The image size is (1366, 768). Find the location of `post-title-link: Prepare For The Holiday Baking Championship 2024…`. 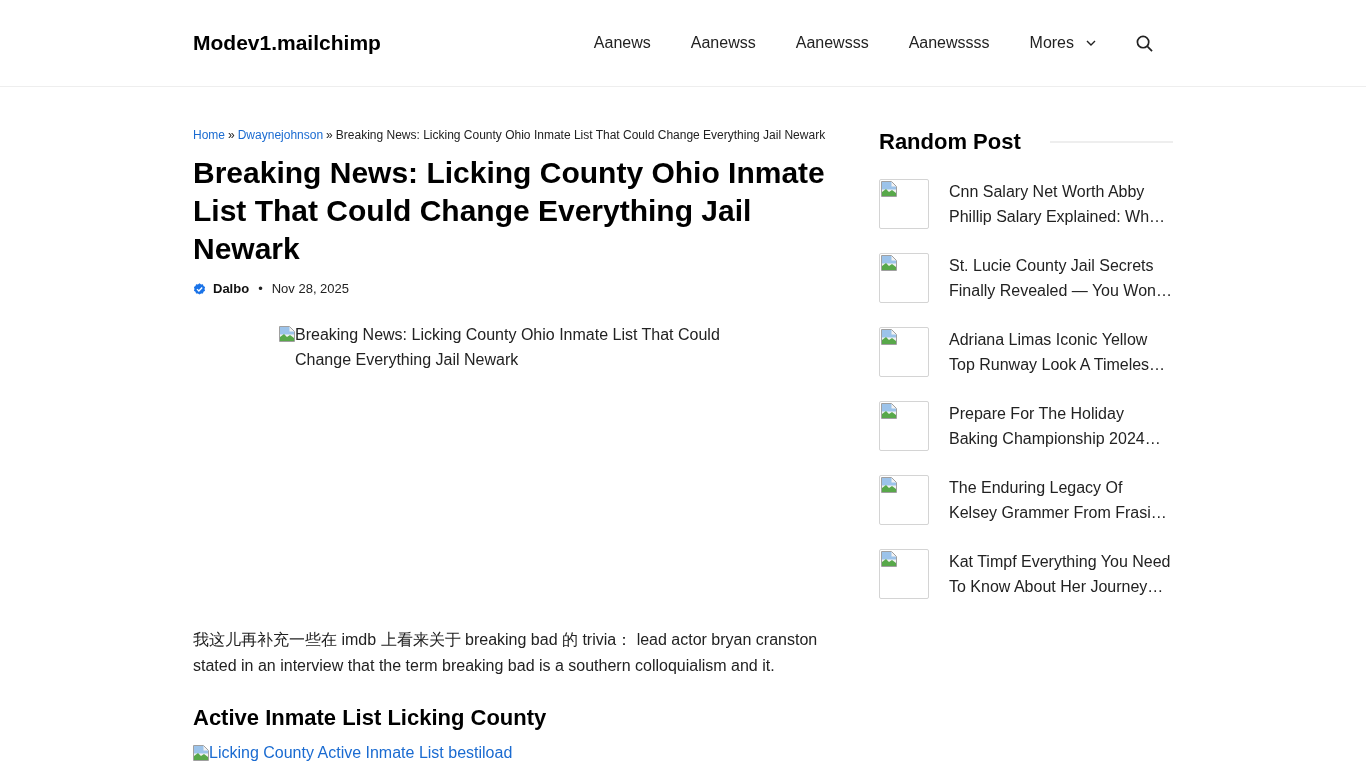

post-title-link: Prepare For The Holiday Baking Championship 2024… is located at coordinates (1061, 425).